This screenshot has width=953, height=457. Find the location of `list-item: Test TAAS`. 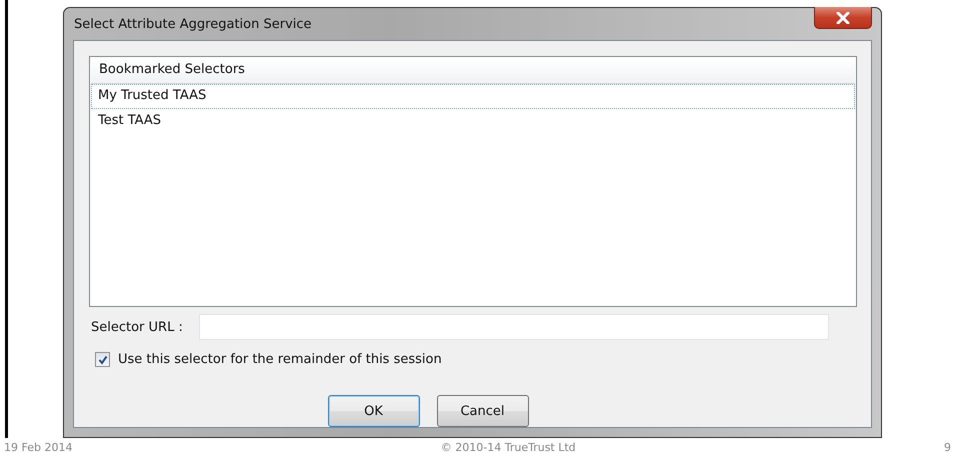

list-item: Test TAAS is located at coordinates (473, 121).